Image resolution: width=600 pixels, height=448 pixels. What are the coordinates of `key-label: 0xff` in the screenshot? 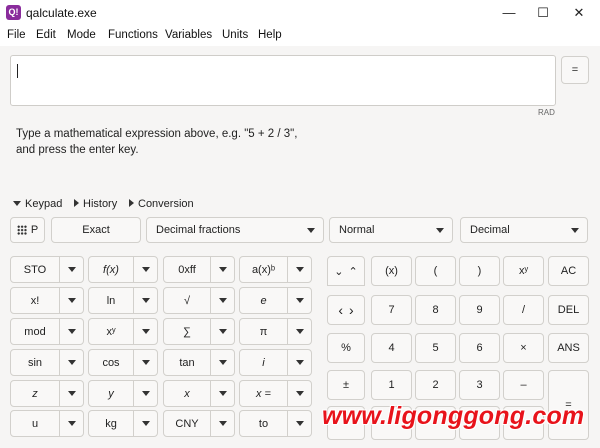 It's located at (187, 269).